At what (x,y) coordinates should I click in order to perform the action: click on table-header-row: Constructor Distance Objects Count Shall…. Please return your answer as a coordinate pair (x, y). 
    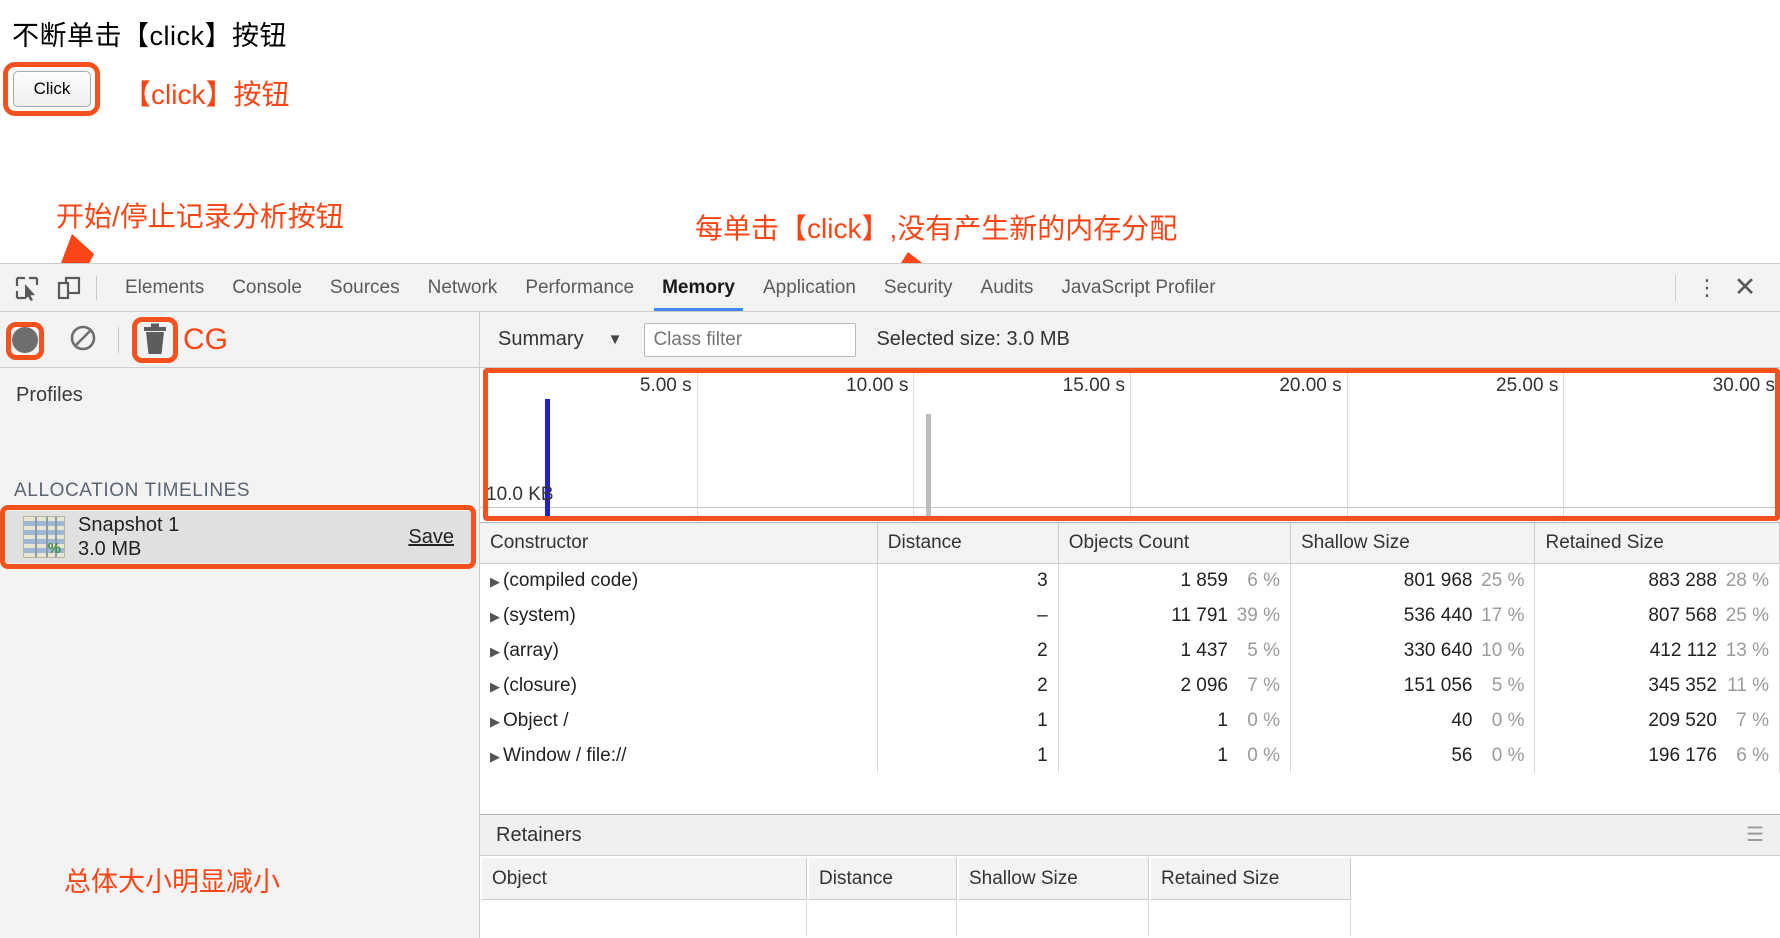
    Looking at the image, I should click on (1130, 543).